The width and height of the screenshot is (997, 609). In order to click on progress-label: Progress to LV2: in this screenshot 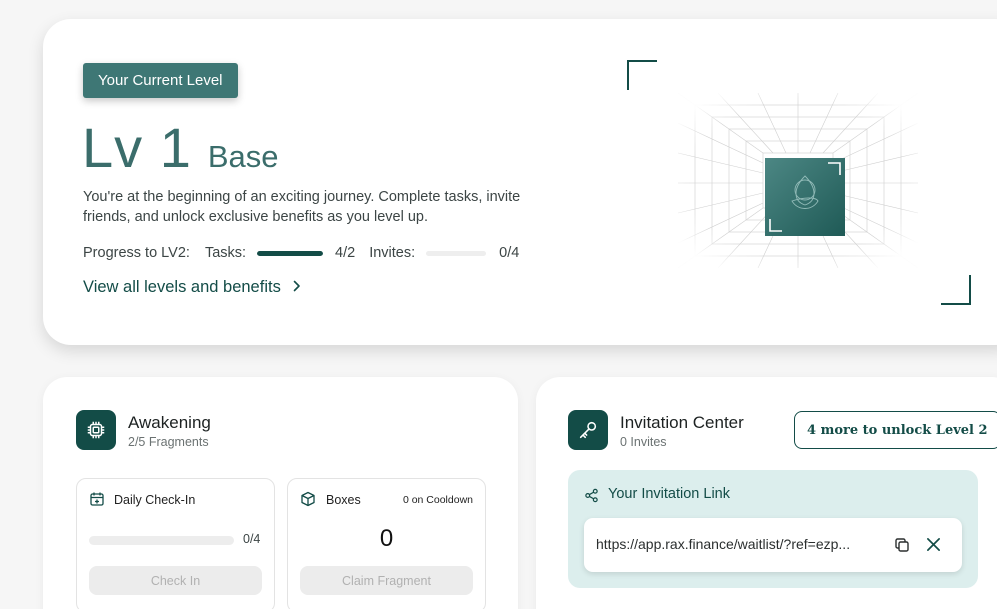, I will do `click(136, 253)`.